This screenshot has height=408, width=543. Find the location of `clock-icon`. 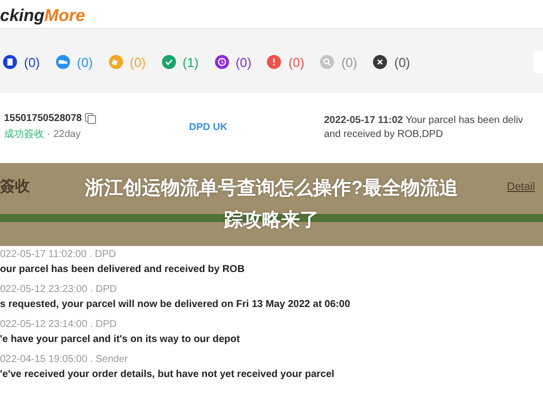

clock-icon is located at coordinates (221, 62).